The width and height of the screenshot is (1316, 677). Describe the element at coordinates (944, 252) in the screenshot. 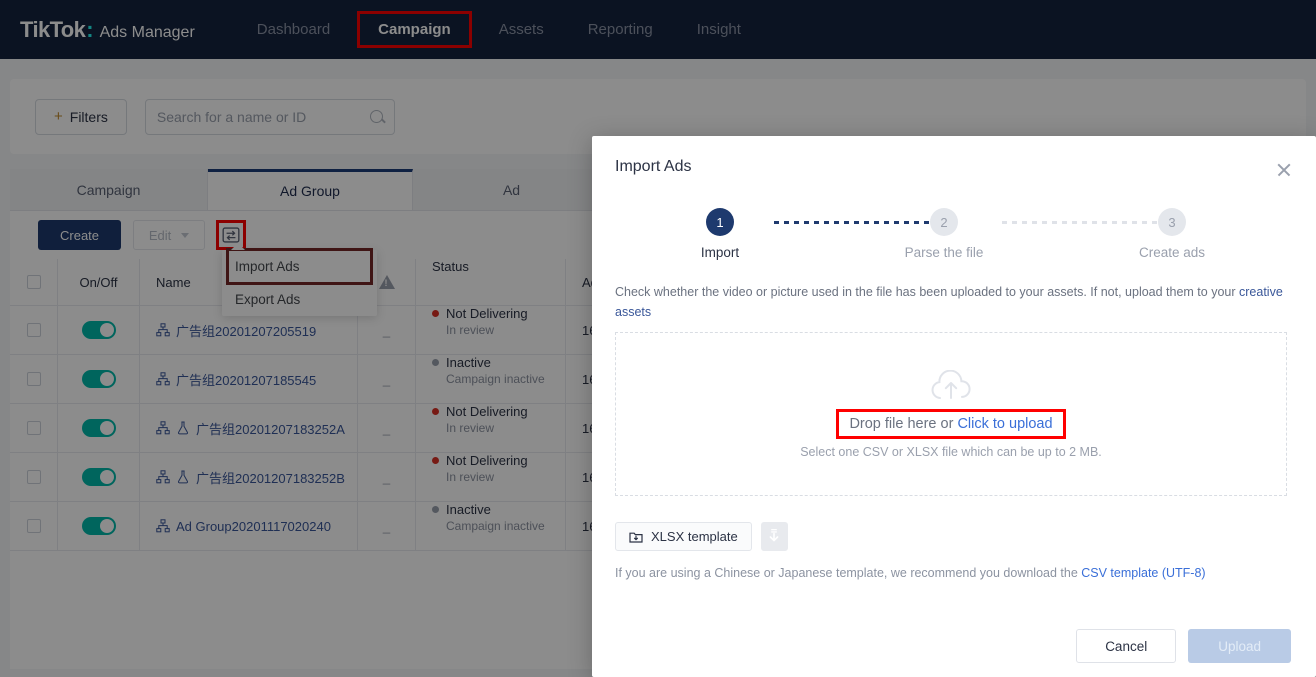

I see `step-2-label: Parse the file` at that location.